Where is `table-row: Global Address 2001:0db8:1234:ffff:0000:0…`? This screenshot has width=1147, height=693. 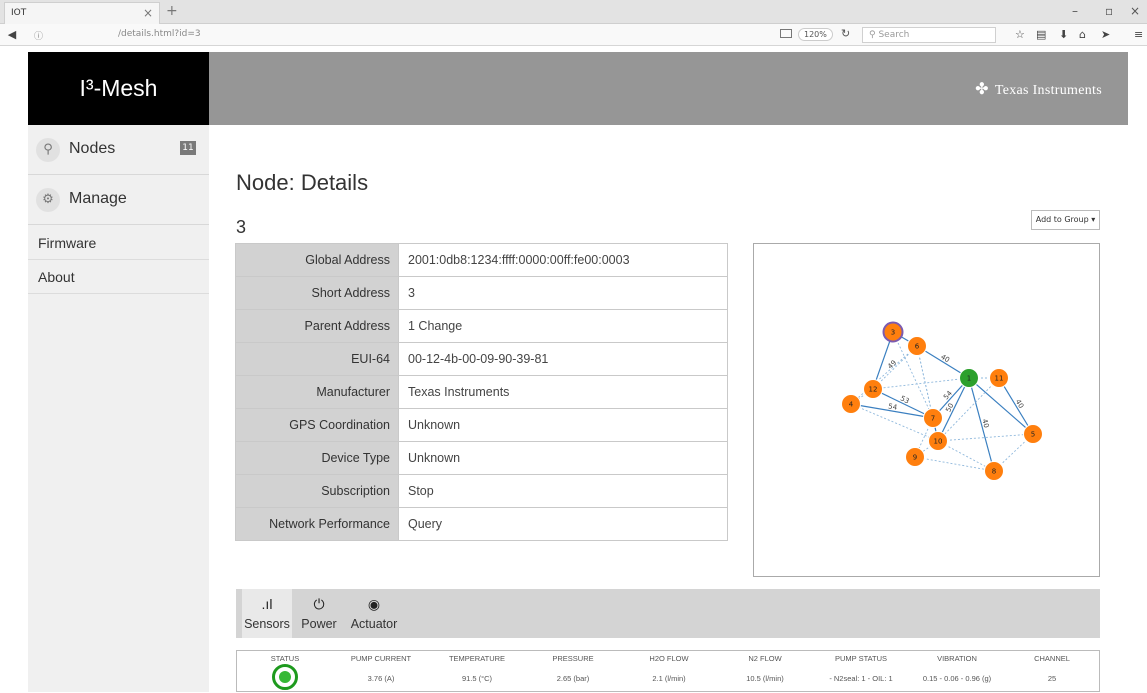 table-row: Global Address 2001:0db8:1234:ffff:0000:0… is located at coordinates (481, 260).